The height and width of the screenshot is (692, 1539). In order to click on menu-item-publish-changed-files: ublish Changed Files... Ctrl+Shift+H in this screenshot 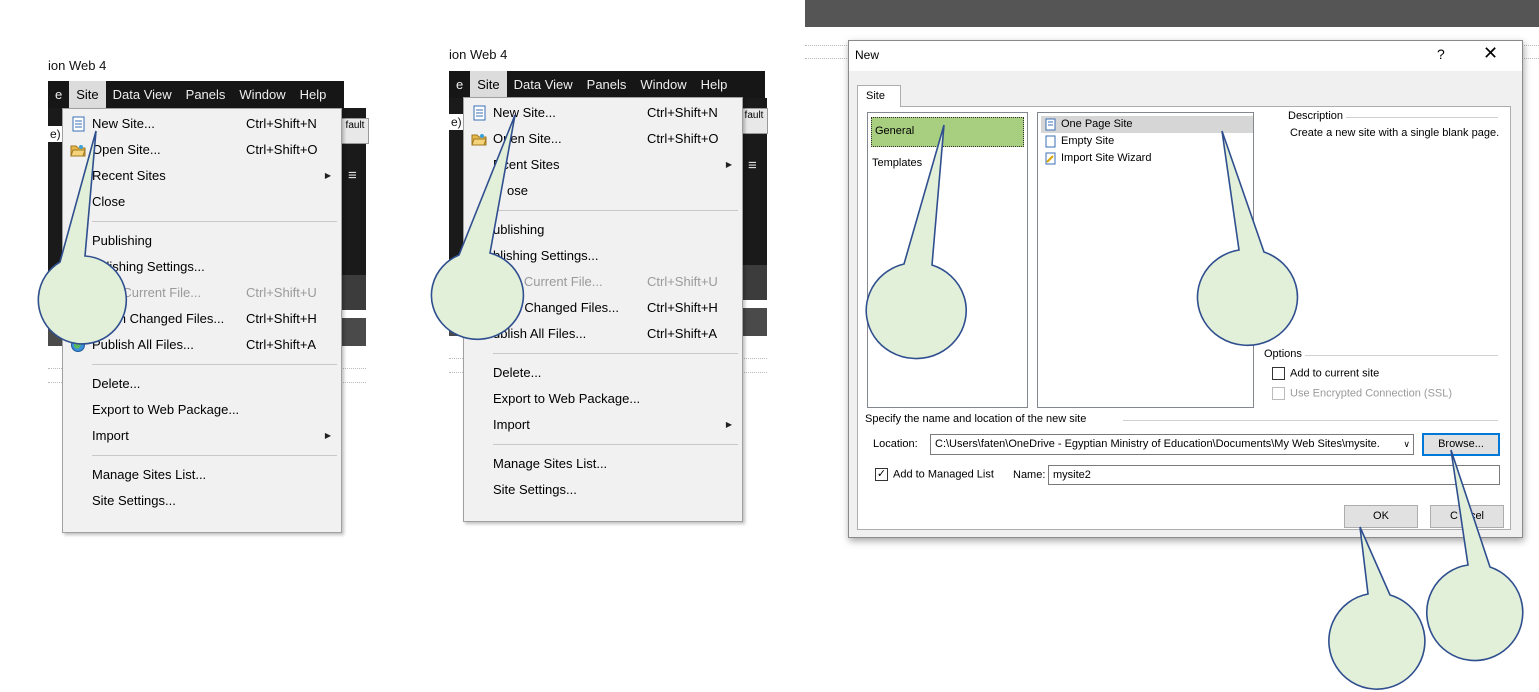, I will do `click(202, 319)`.